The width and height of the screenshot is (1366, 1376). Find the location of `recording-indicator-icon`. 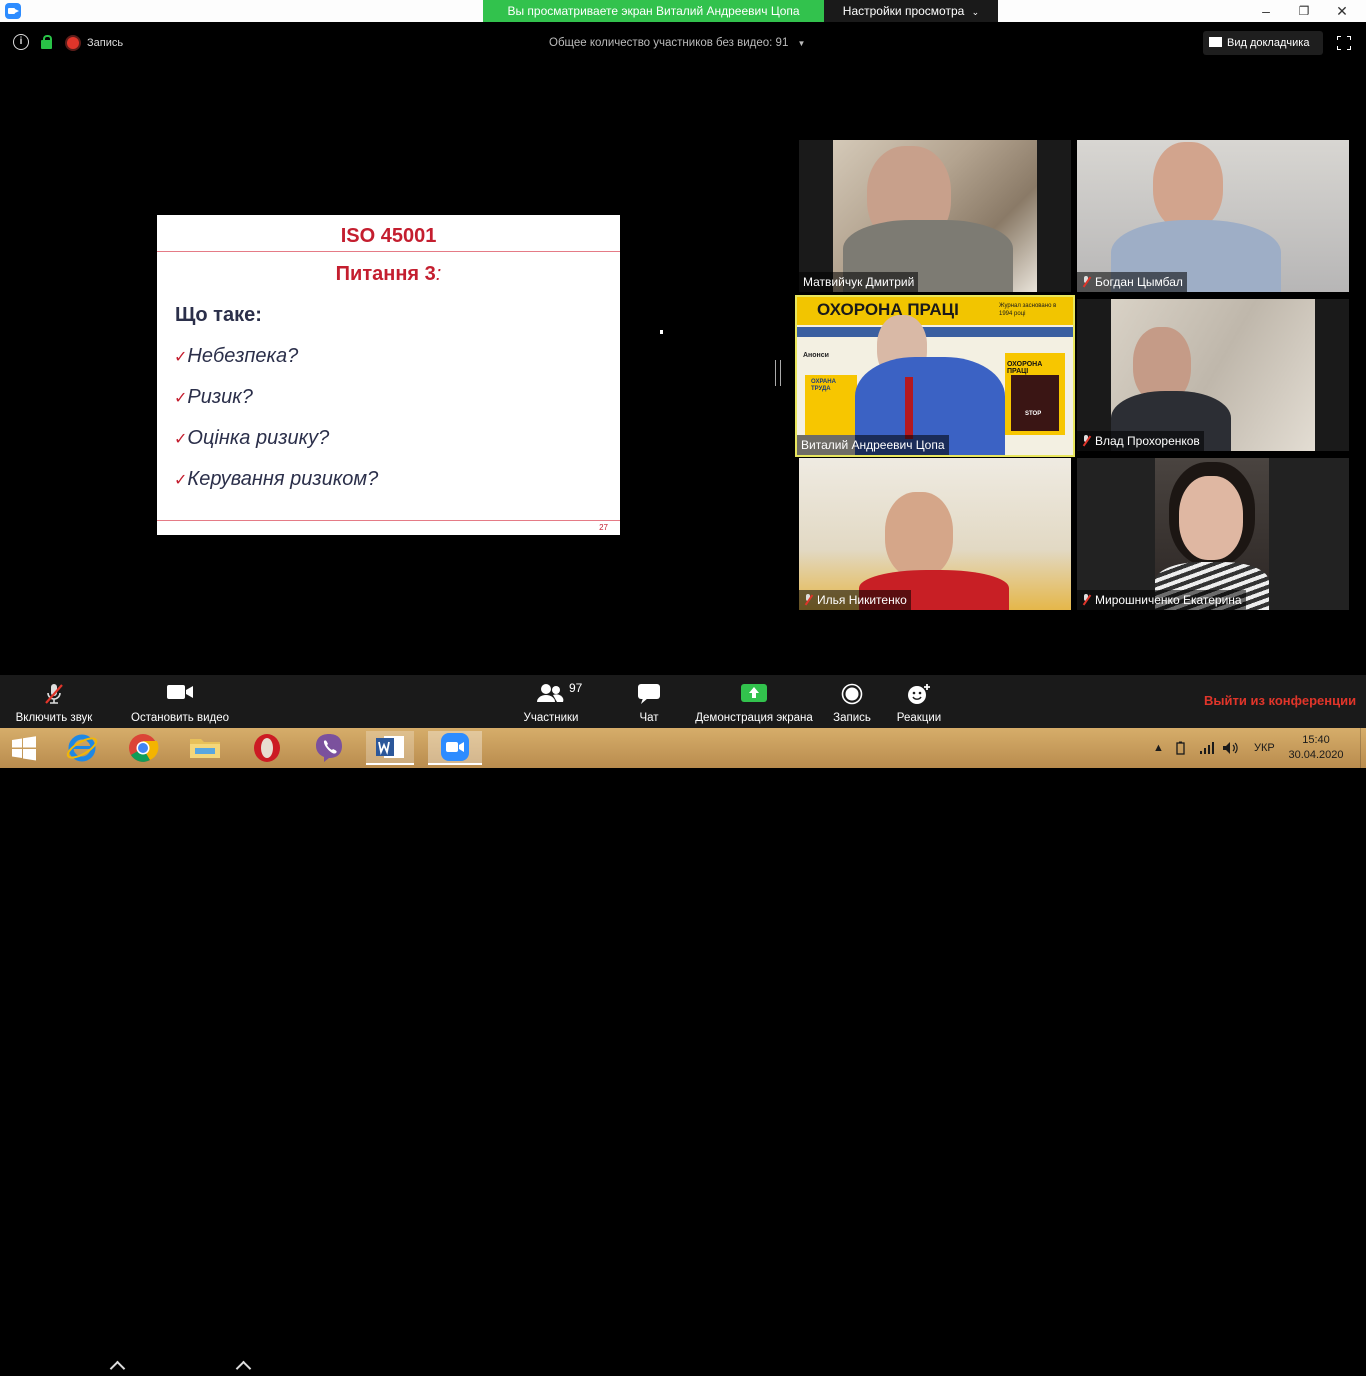

recording-indicator-icon is located at coordinates (73, 43).